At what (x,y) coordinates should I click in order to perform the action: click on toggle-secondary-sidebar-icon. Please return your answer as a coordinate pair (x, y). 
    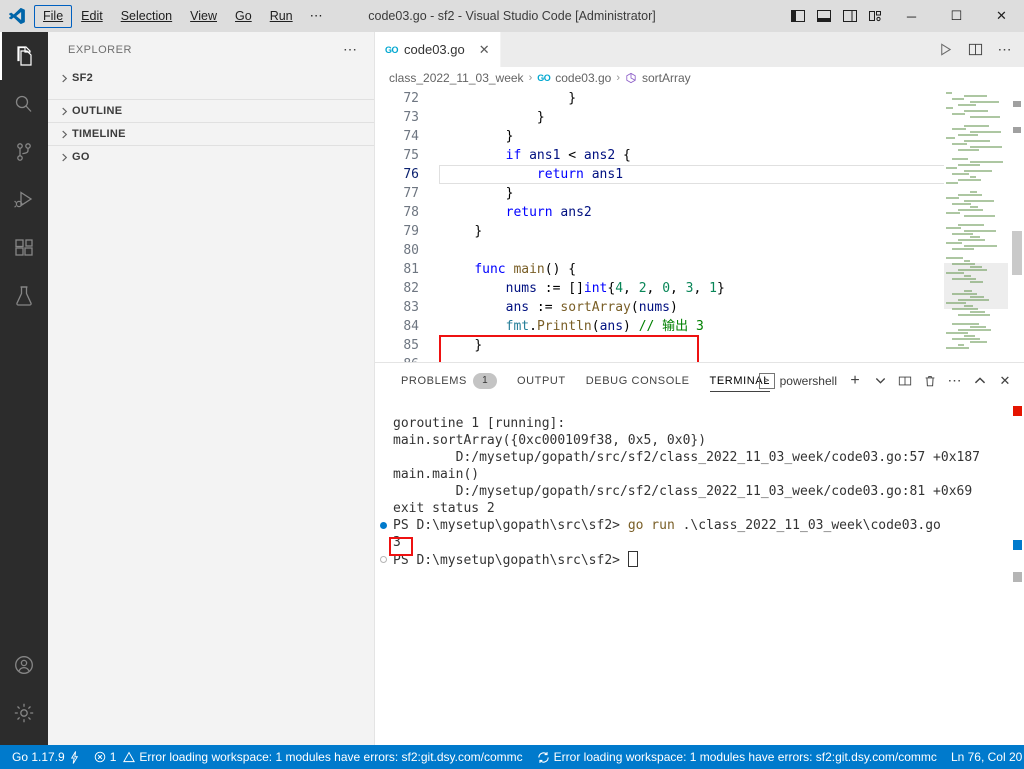
    Looking at the image, I should click on (850, 16).